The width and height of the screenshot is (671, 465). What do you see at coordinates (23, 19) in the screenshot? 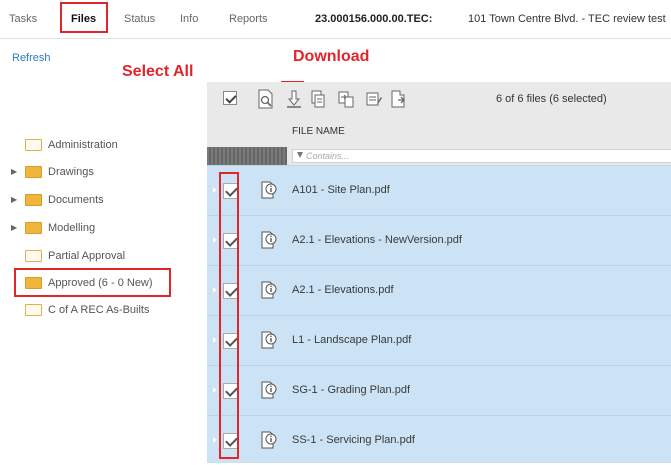
I see `tab-tasks: Tasks` at bounding box center [23, 19].